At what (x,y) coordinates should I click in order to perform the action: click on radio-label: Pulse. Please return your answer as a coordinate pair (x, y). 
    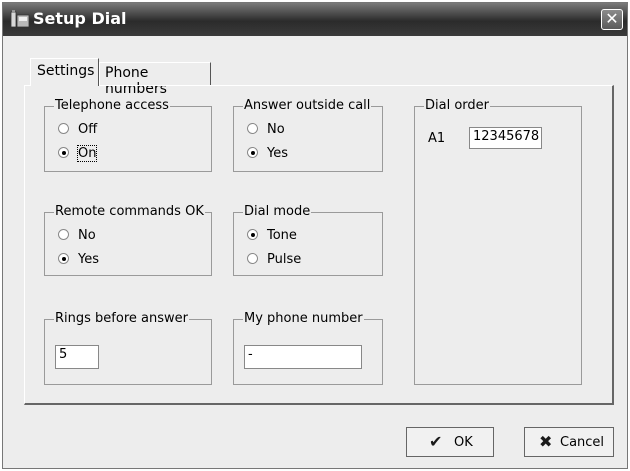
    Looking at the image, I should click on (284, 259).